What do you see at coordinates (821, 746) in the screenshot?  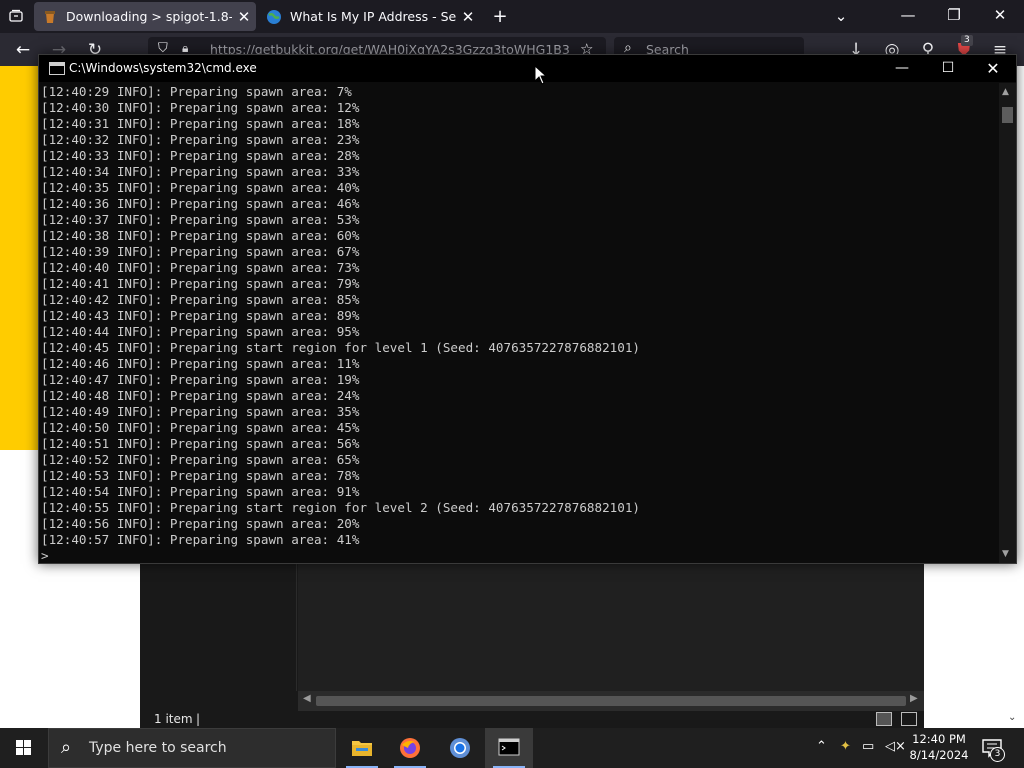 I see `show-hidden-icons-icon: ⌃` at bounding box center [821, 746].